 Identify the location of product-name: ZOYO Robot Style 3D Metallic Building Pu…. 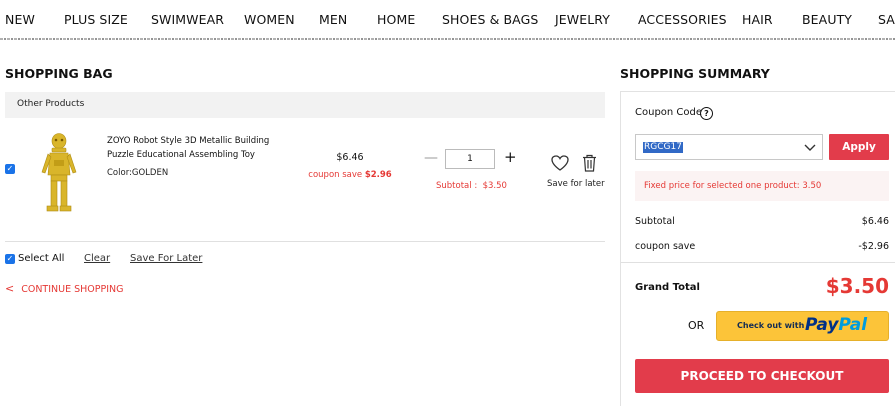
(194, 148).